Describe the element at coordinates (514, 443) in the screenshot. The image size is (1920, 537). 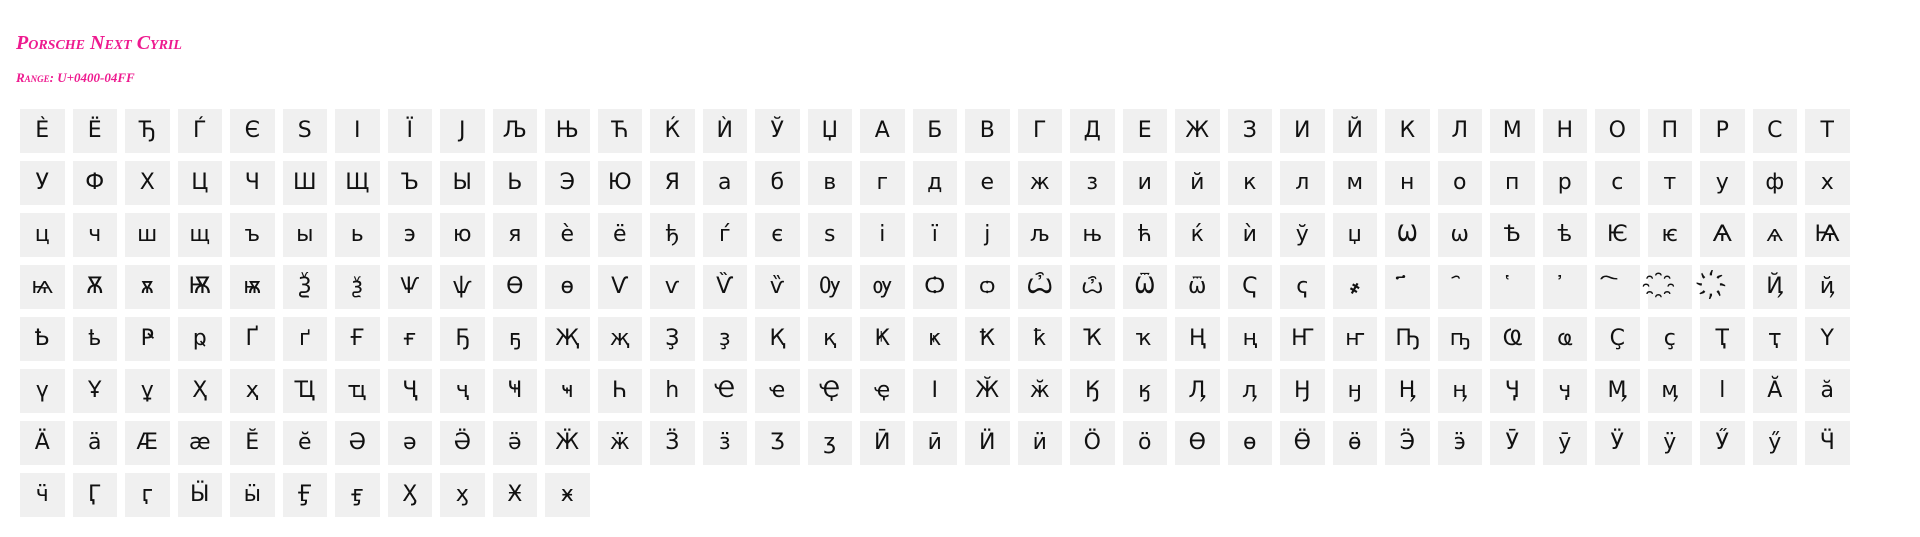
I see `glyph-cell: ӛ` at that location.